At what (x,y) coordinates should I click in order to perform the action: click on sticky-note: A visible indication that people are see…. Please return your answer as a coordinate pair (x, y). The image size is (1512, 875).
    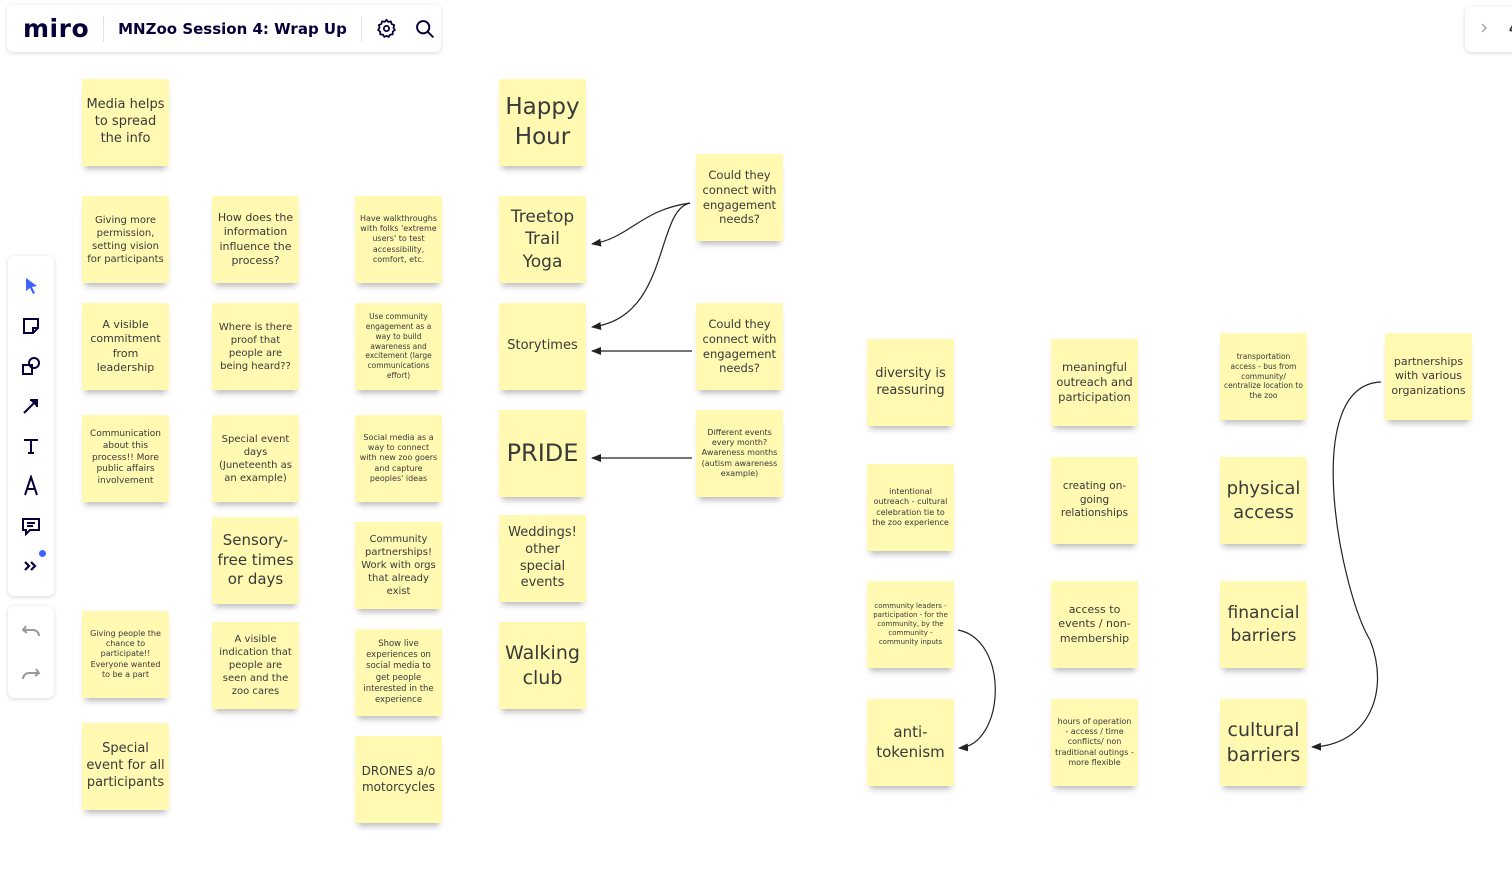
    Looking at the image, I should click on (255, 665).